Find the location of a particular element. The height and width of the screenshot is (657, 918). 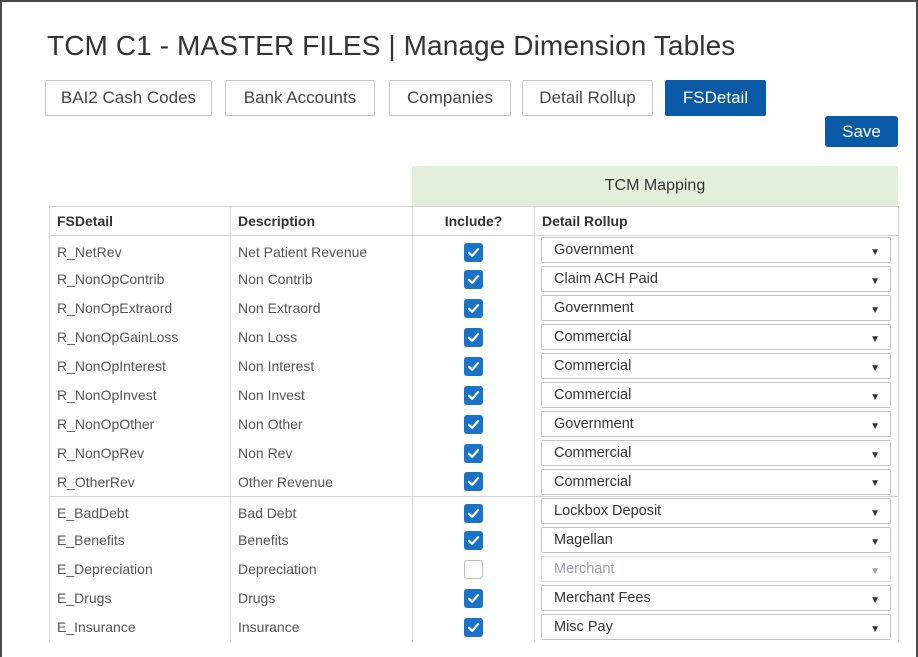

description-cell: Non Interest is located at coordinates (321, 366).